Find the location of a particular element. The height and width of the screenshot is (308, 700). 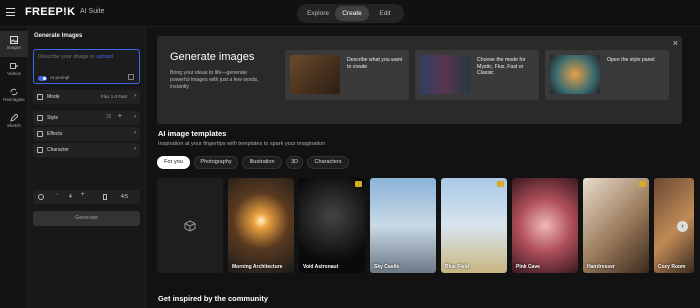

ai-prompt-label: AI prompt is located at coordinates (60, 77).